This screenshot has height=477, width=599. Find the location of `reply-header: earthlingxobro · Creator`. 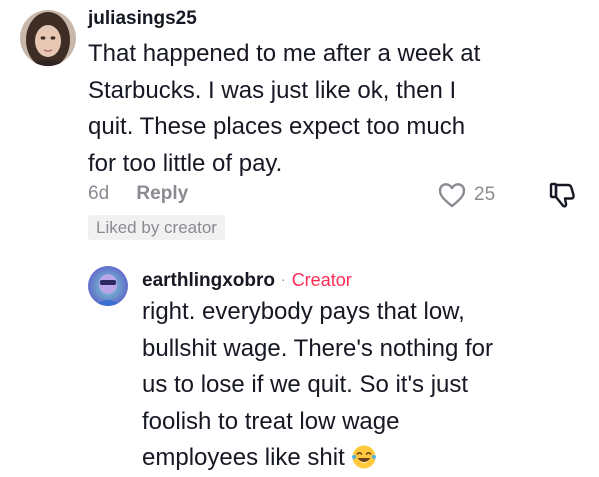

reply-header: earthlingxobro · Creator is located at coordinates (247, 281).